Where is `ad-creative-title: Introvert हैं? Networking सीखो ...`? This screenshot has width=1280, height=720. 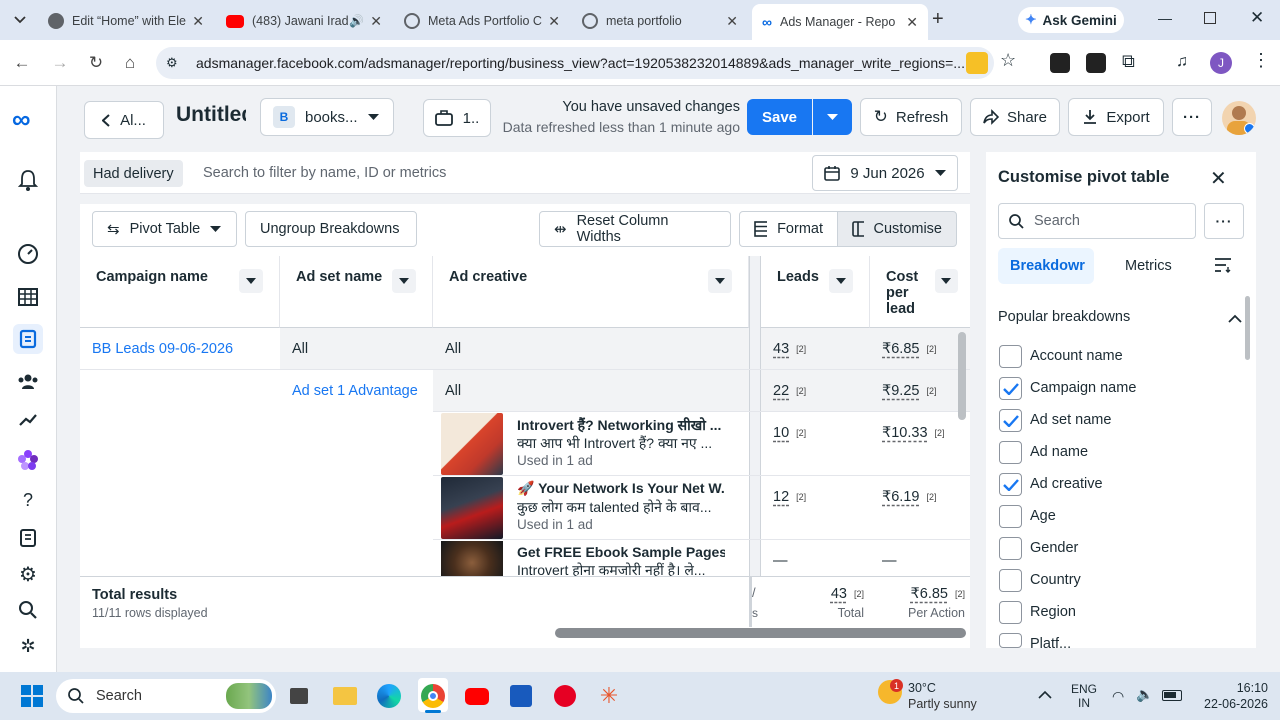
ad-creative-title: Introvert हैं? Networking सीखो ... is located at coordinates (621, 425).